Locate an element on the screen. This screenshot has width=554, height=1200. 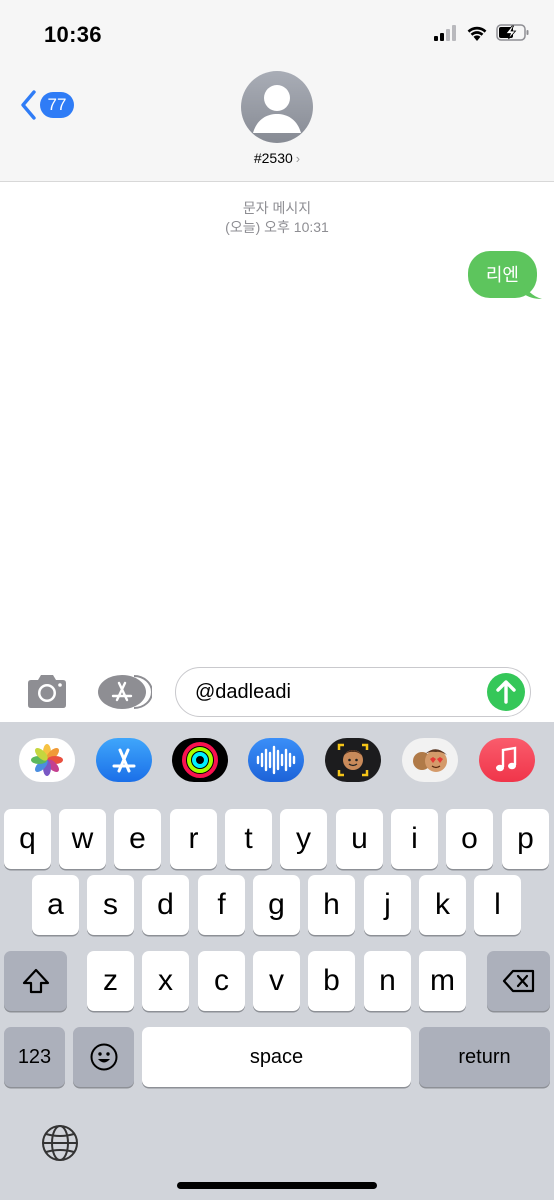
conversation-header: 77 #2530 › is located at coordinates (277, 124).